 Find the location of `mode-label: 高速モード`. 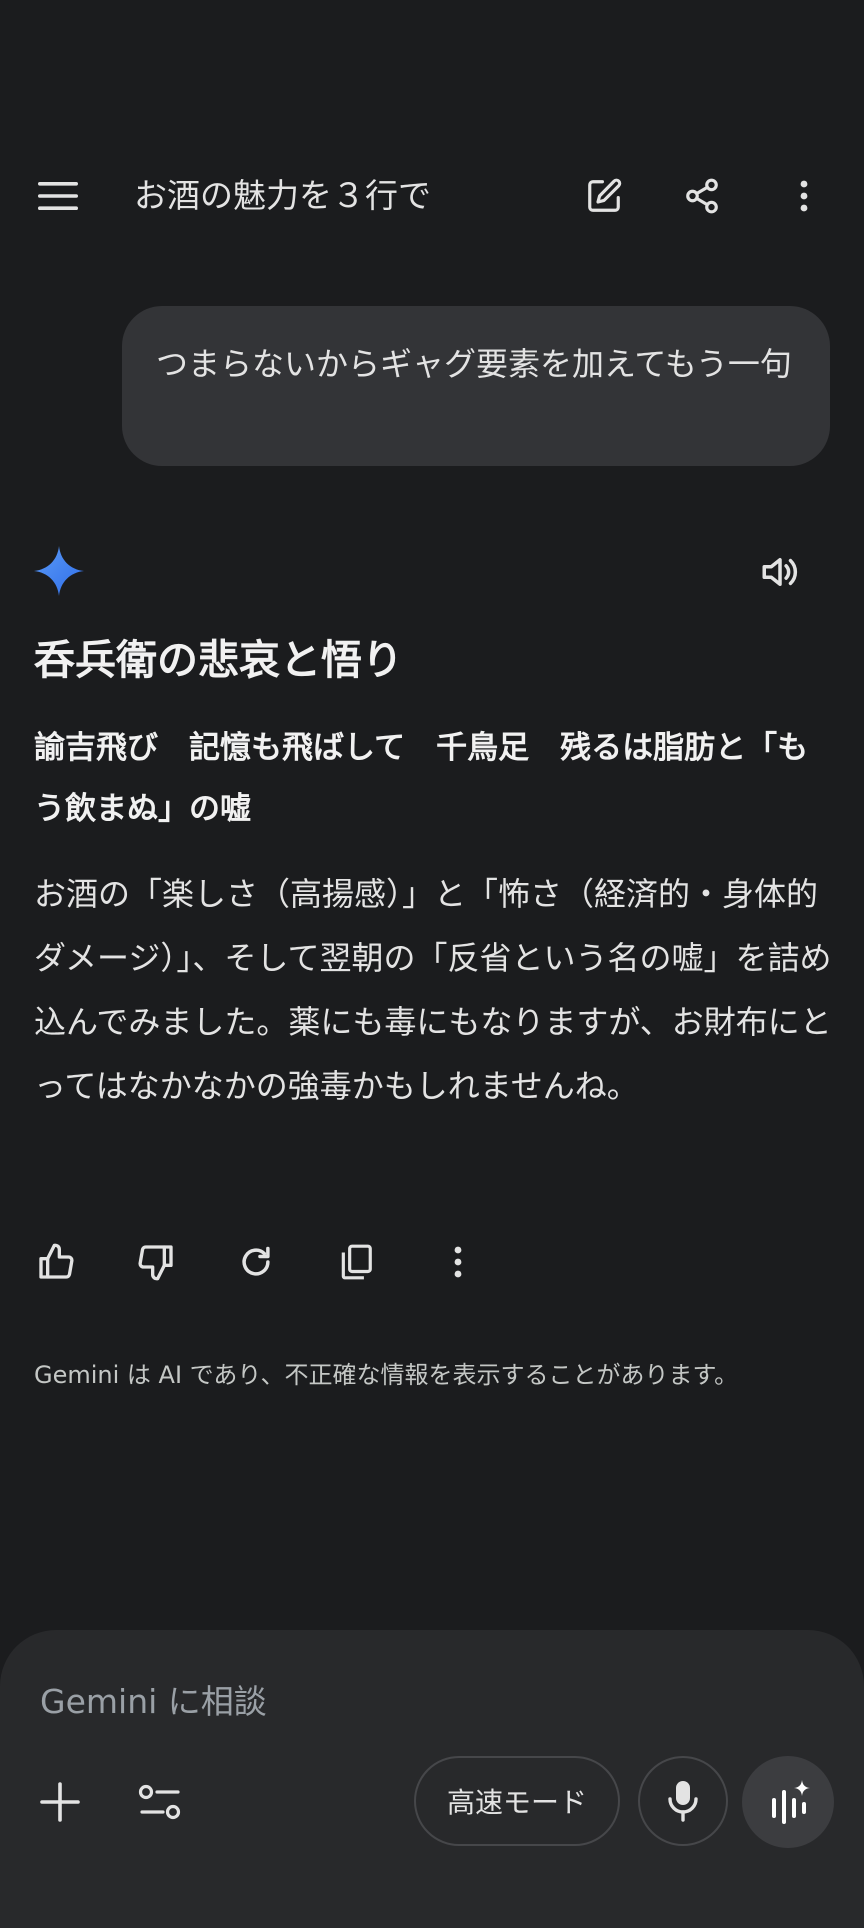

mode-label: 高速モード is located at coordinates (516, 1802).